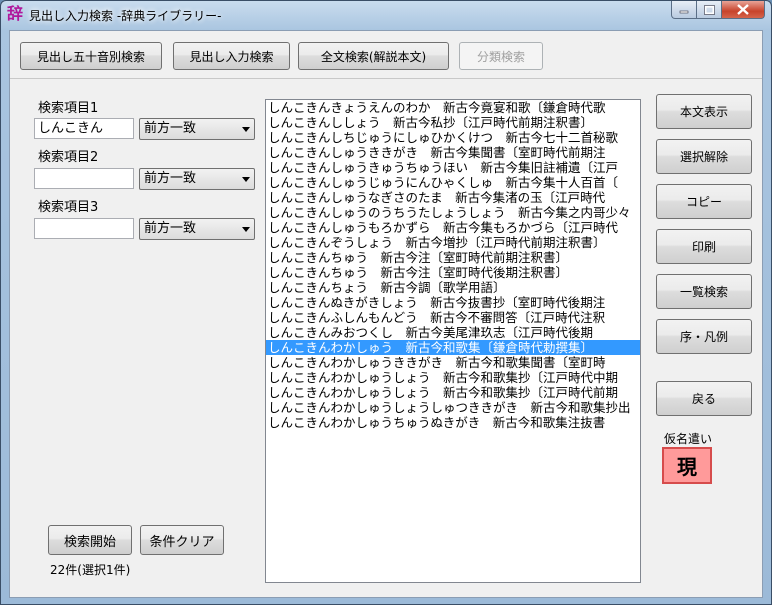  What do you see at coordinates (704, 291) in the screenshot?
I see `list-search-button: 一覧検索` at bounding box center [704, 291].